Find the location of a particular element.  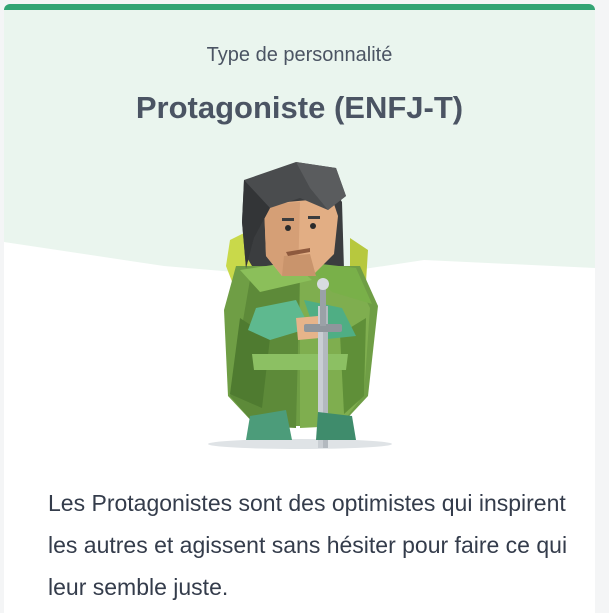

page-title: Protagoniste (ENFJ-T) is located at coordinates (299, 107).